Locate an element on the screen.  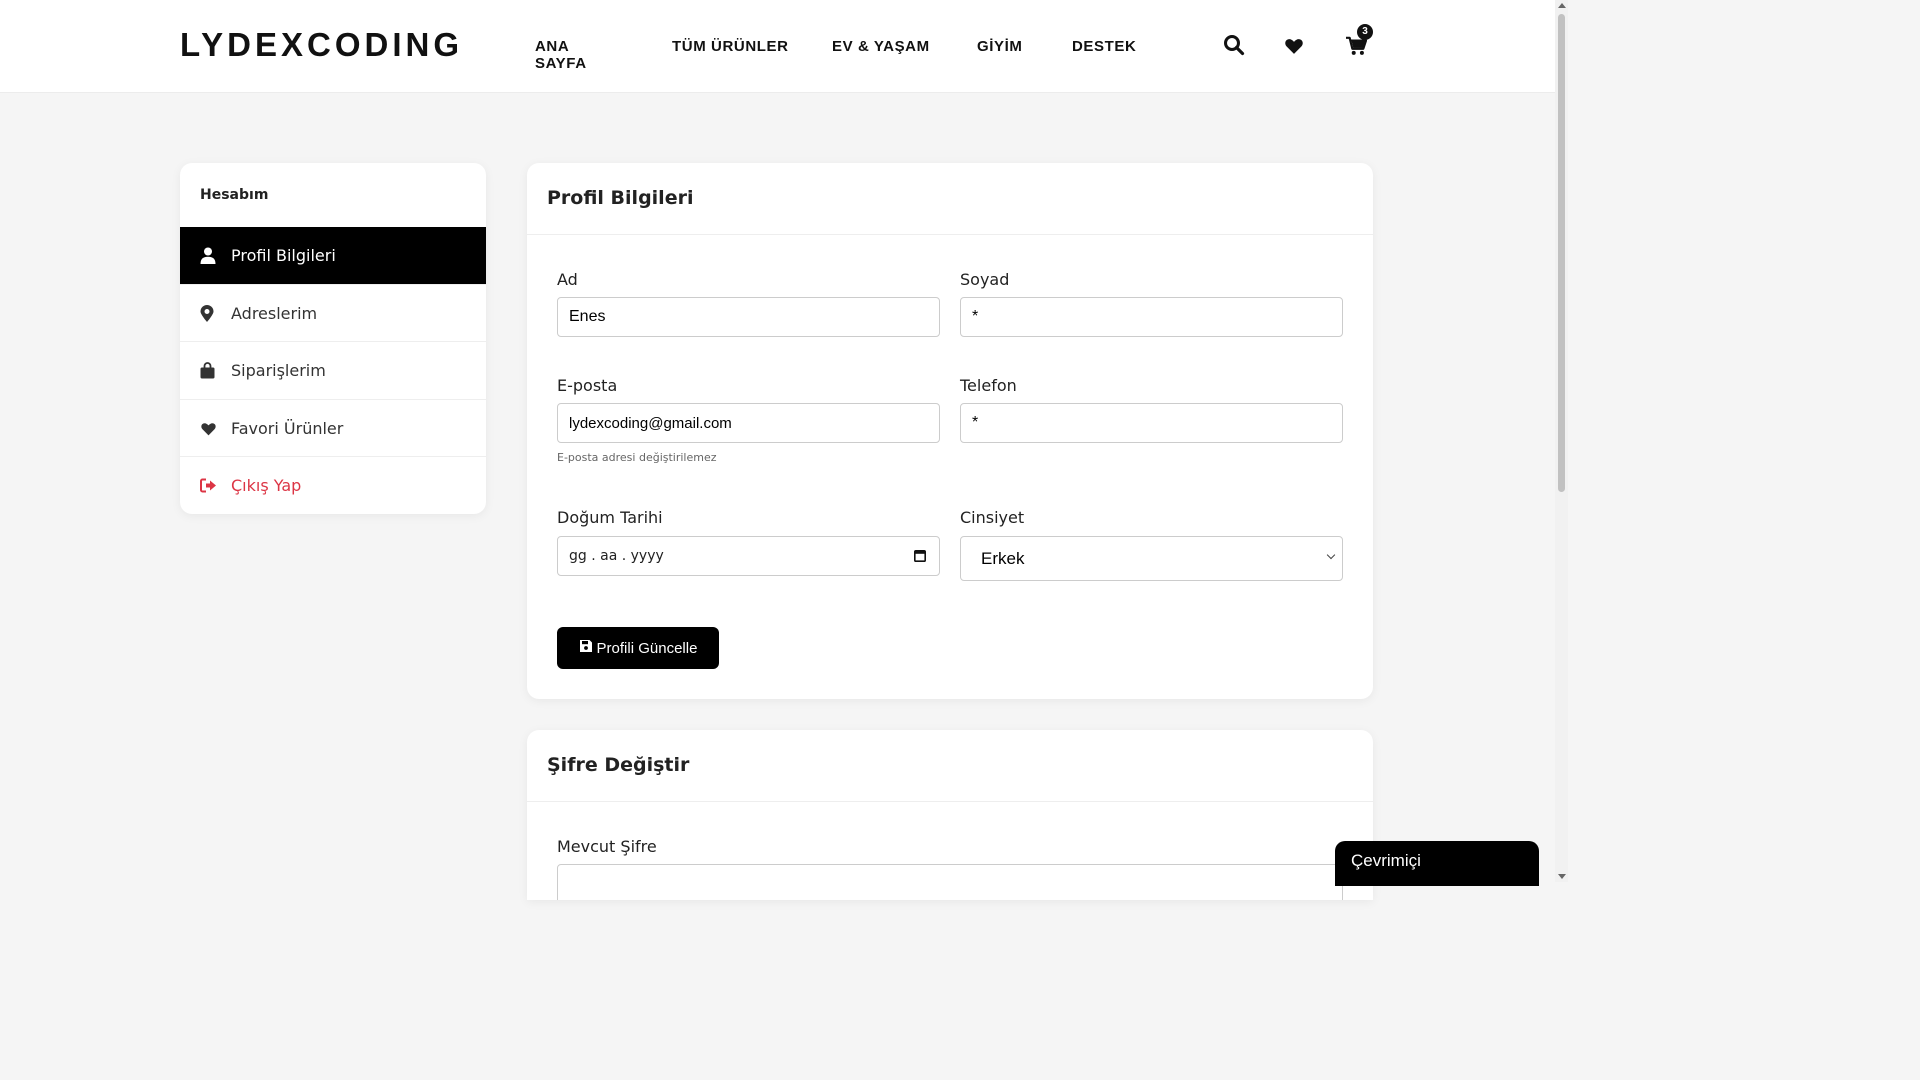
cart-count-badge: 3 is located at coordinates (1365, 32).